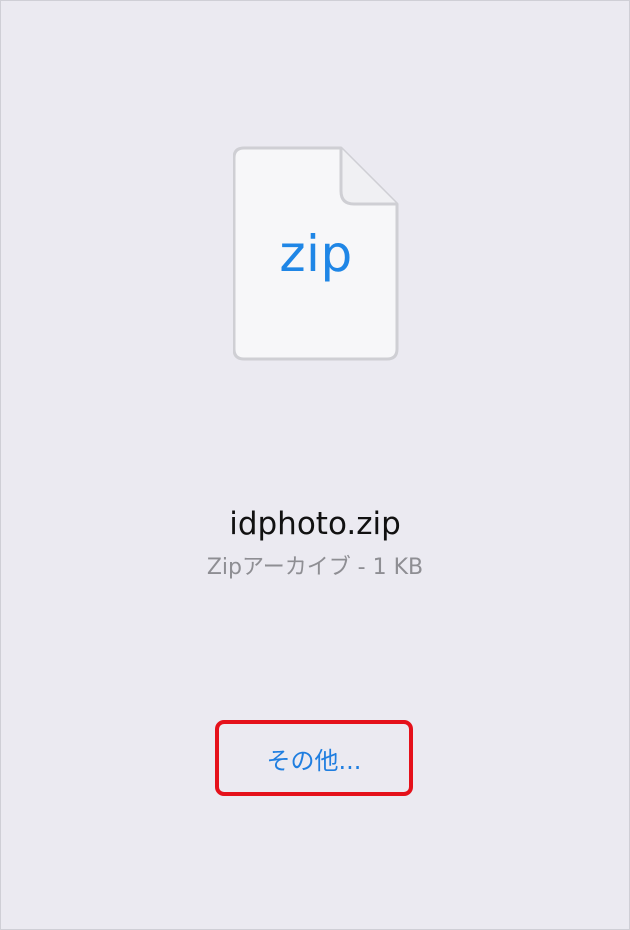 Image resolution: width=630 pixels, height=930 pixels. I want to click on file-meta: Zipアーカイブ - 1 KB, so click(315, 567).